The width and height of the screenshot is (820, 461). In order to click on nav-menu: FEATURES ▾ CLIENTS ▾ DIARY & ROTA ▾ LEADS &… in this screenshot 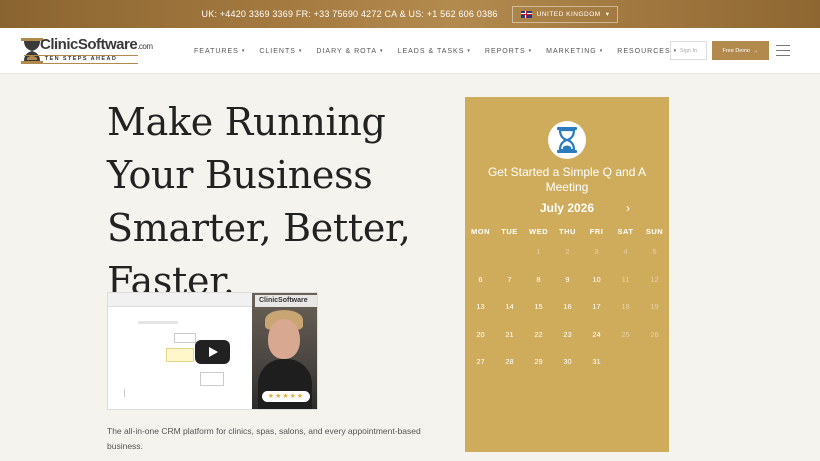, I will do `click(442, 51)`.